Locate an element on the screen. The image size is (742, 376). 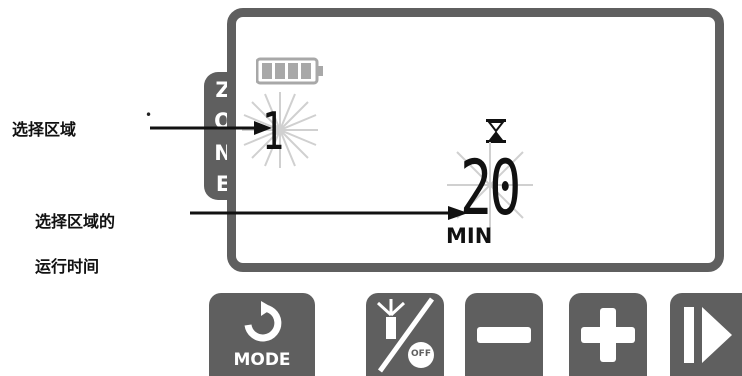
zone-callout-label: 选择区域 is located at coordinates (44, 129).